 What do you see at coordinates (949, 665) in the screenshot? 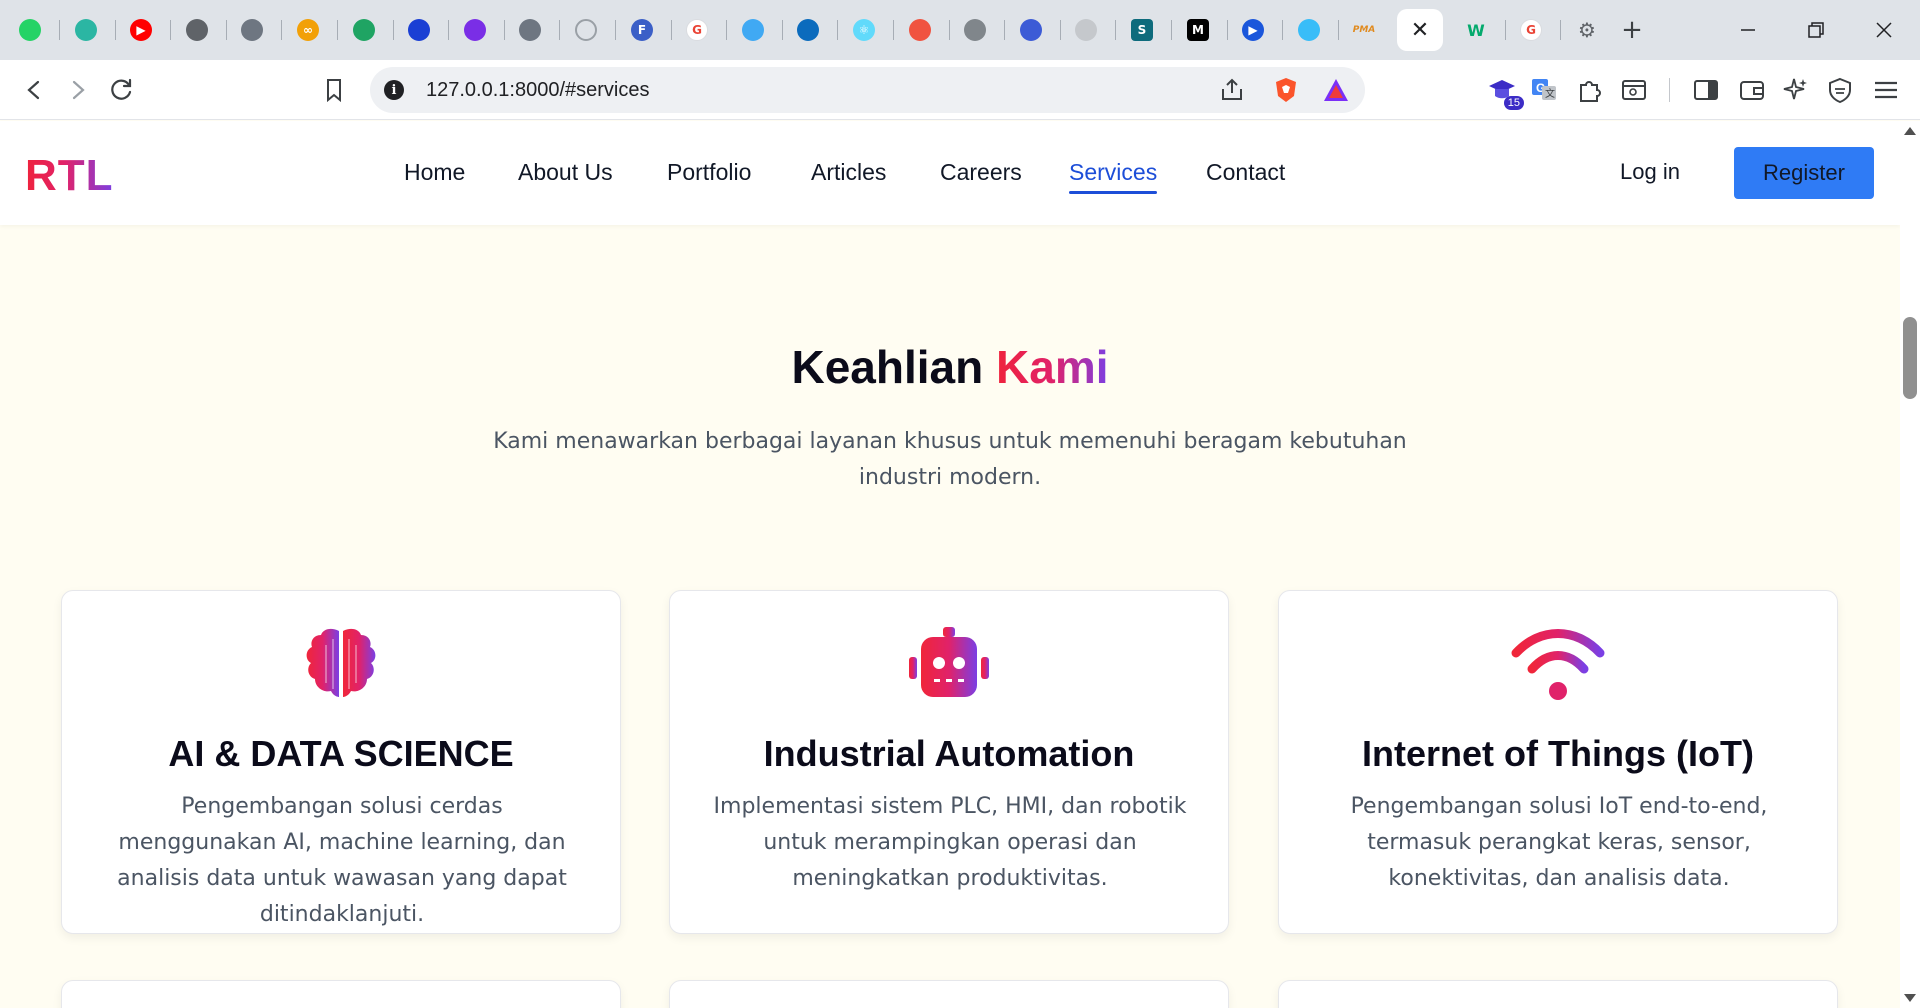
I see `robot-icon` at bounding box center [949, 665].